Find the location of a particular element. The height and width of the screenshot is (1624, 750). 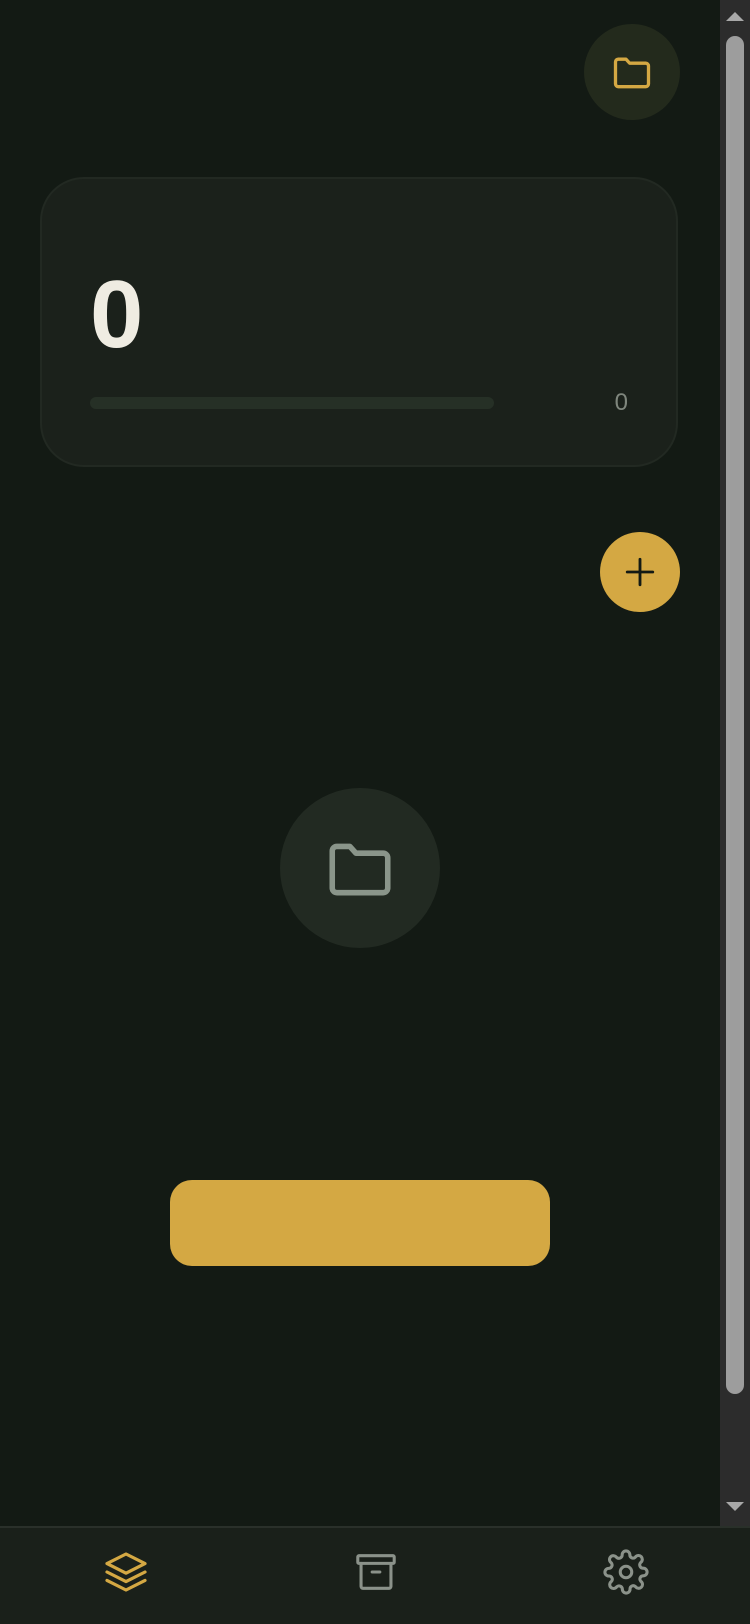

empty-state-illustration is located at coordinates (360, 868).